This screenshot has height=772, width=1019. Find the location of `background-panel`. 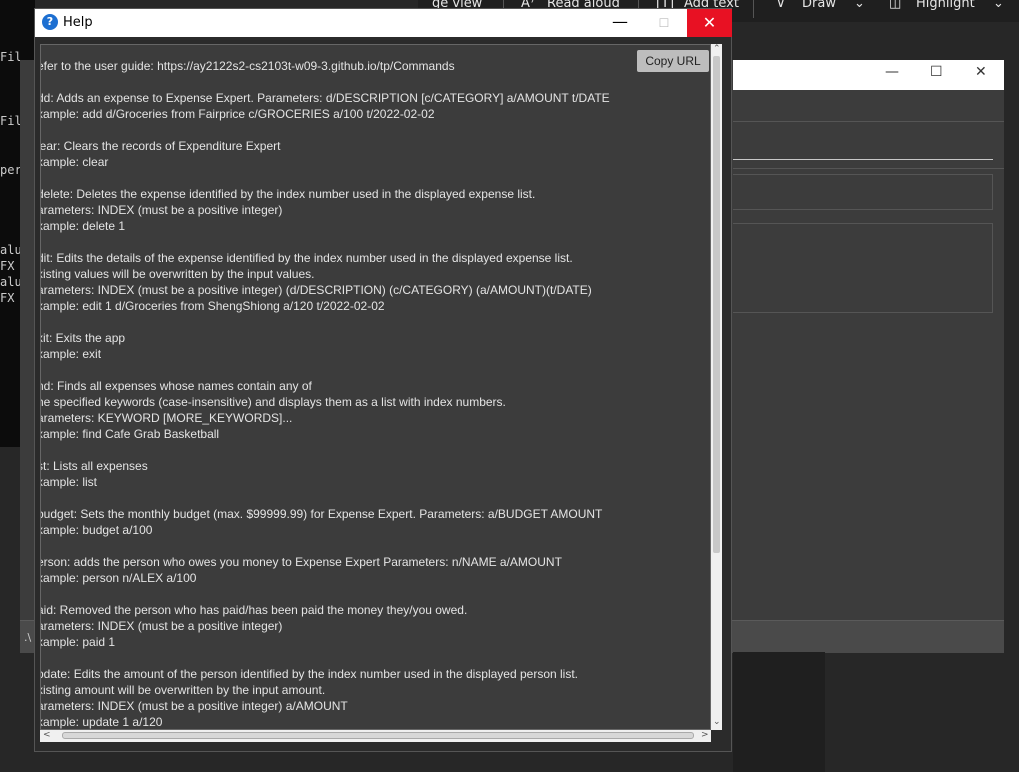

background-panel is located at coordinates (779, 712).